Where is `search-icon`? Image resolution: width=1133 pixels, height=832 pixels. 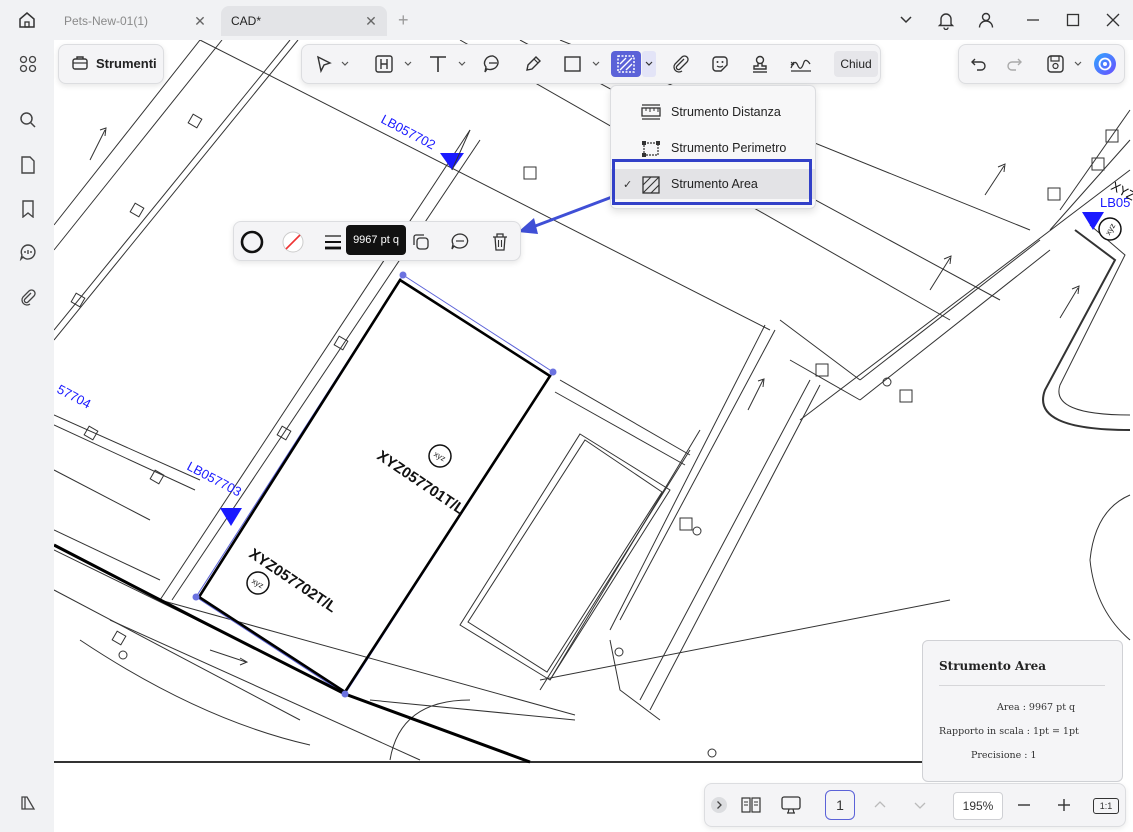
search-icon is located at coordinates (28, 120).